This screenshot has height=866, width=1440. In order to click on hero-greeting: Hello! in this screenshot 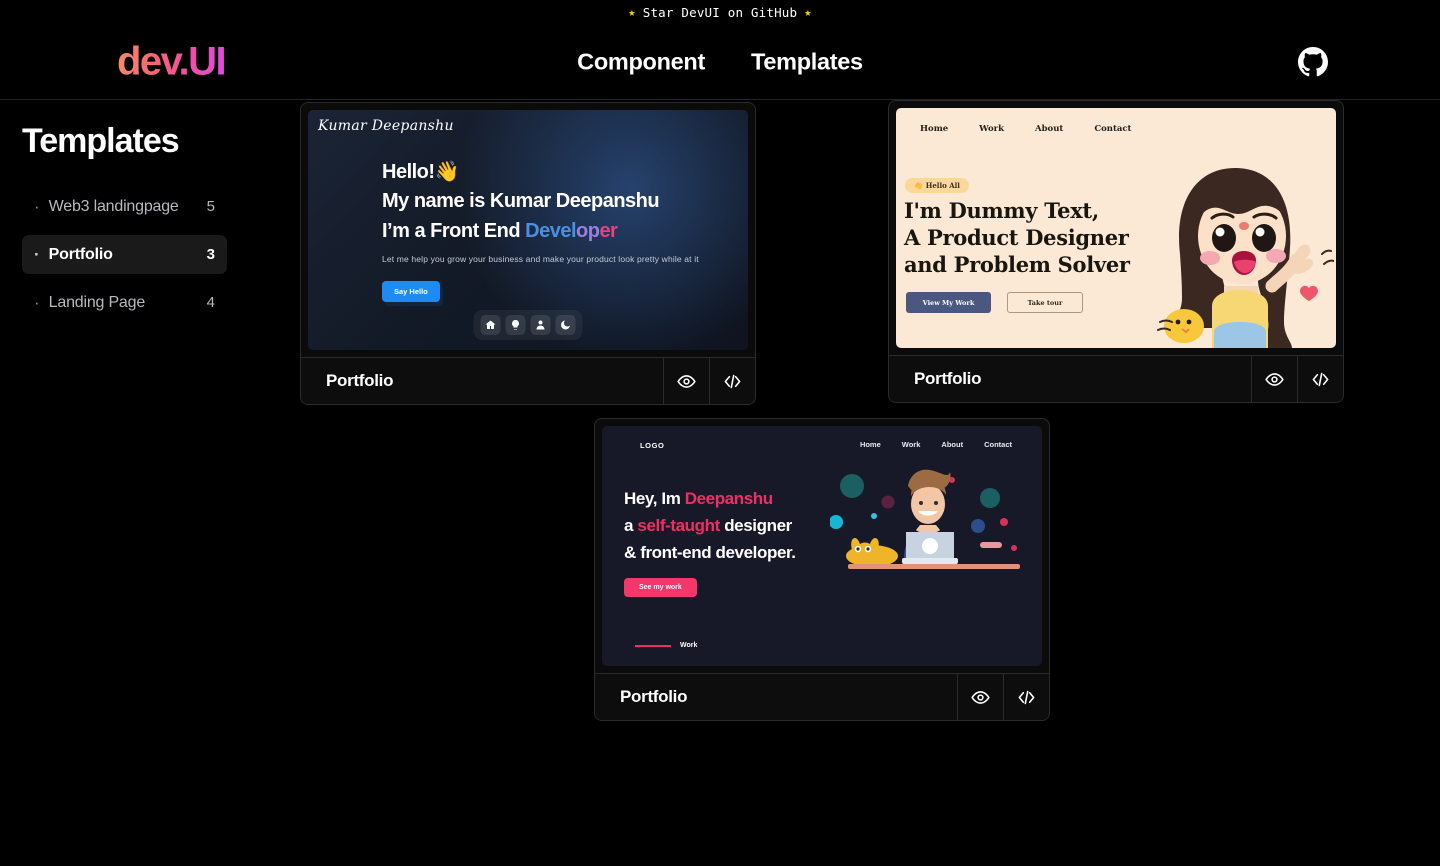, I will do `click(408, 172)`.